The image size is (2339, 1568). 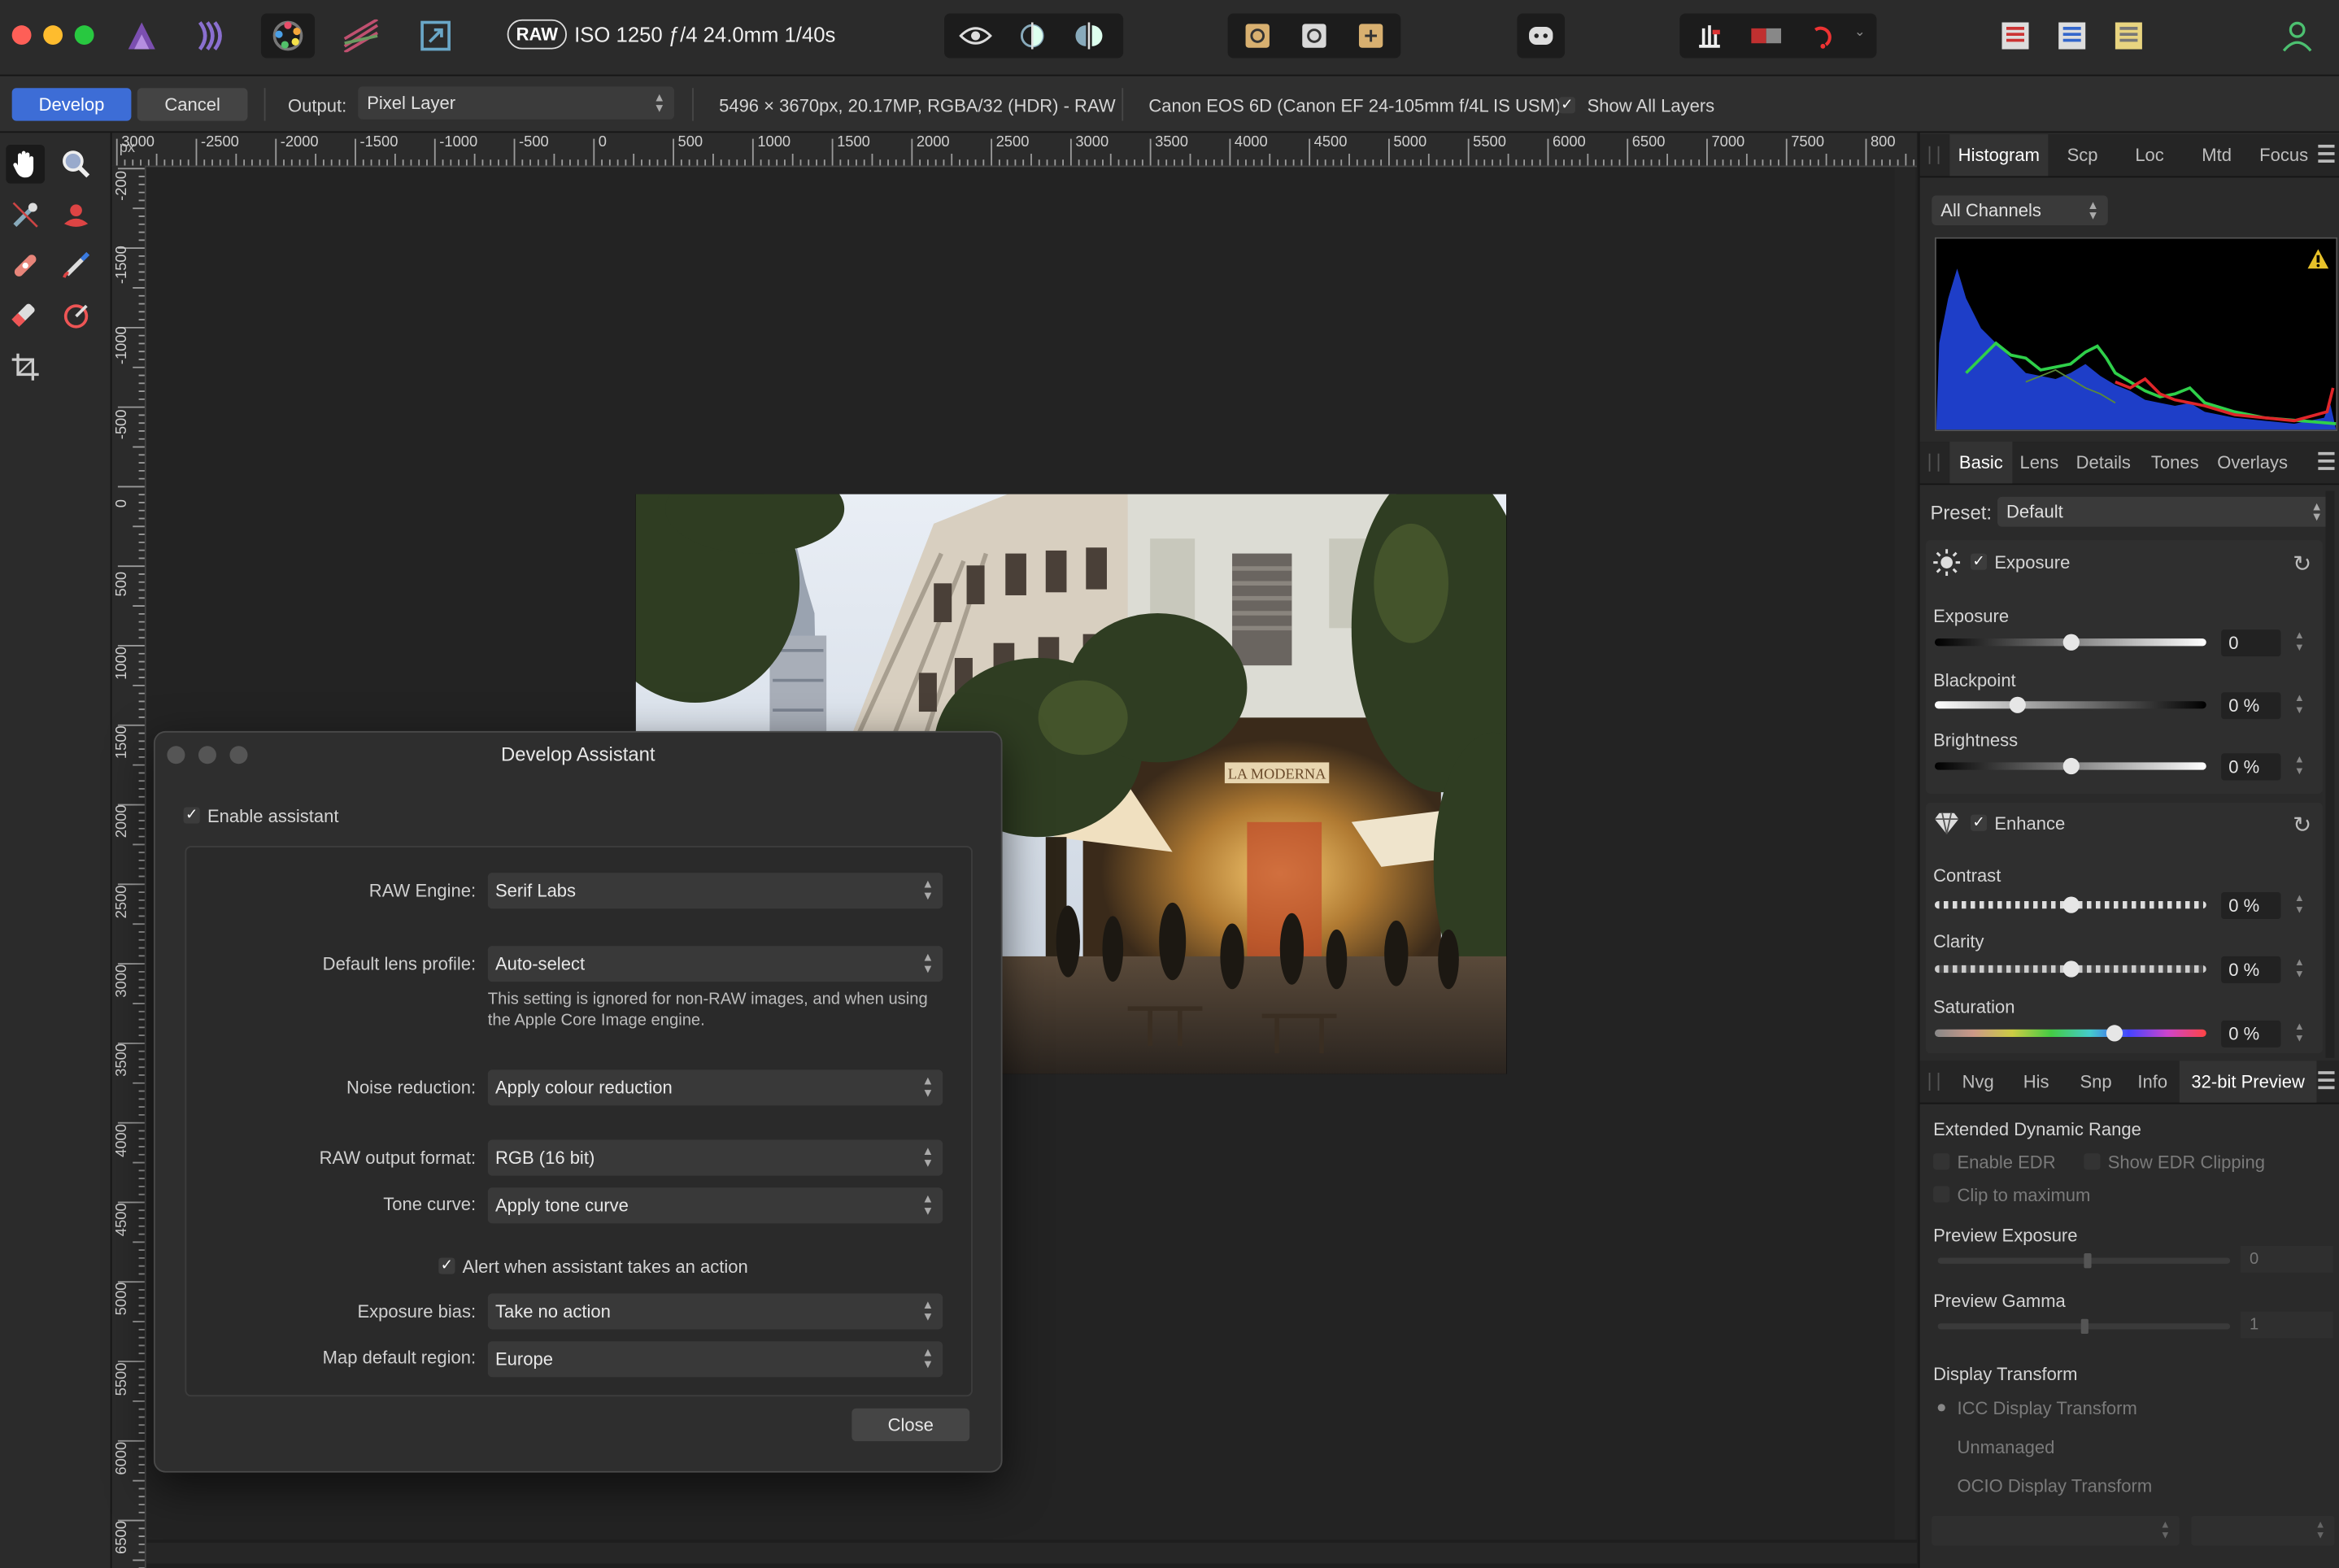 What do you see at coordinates (84, 35) in the screenshot?
I see `zoom-window-button` at bounding box center [84, 35].